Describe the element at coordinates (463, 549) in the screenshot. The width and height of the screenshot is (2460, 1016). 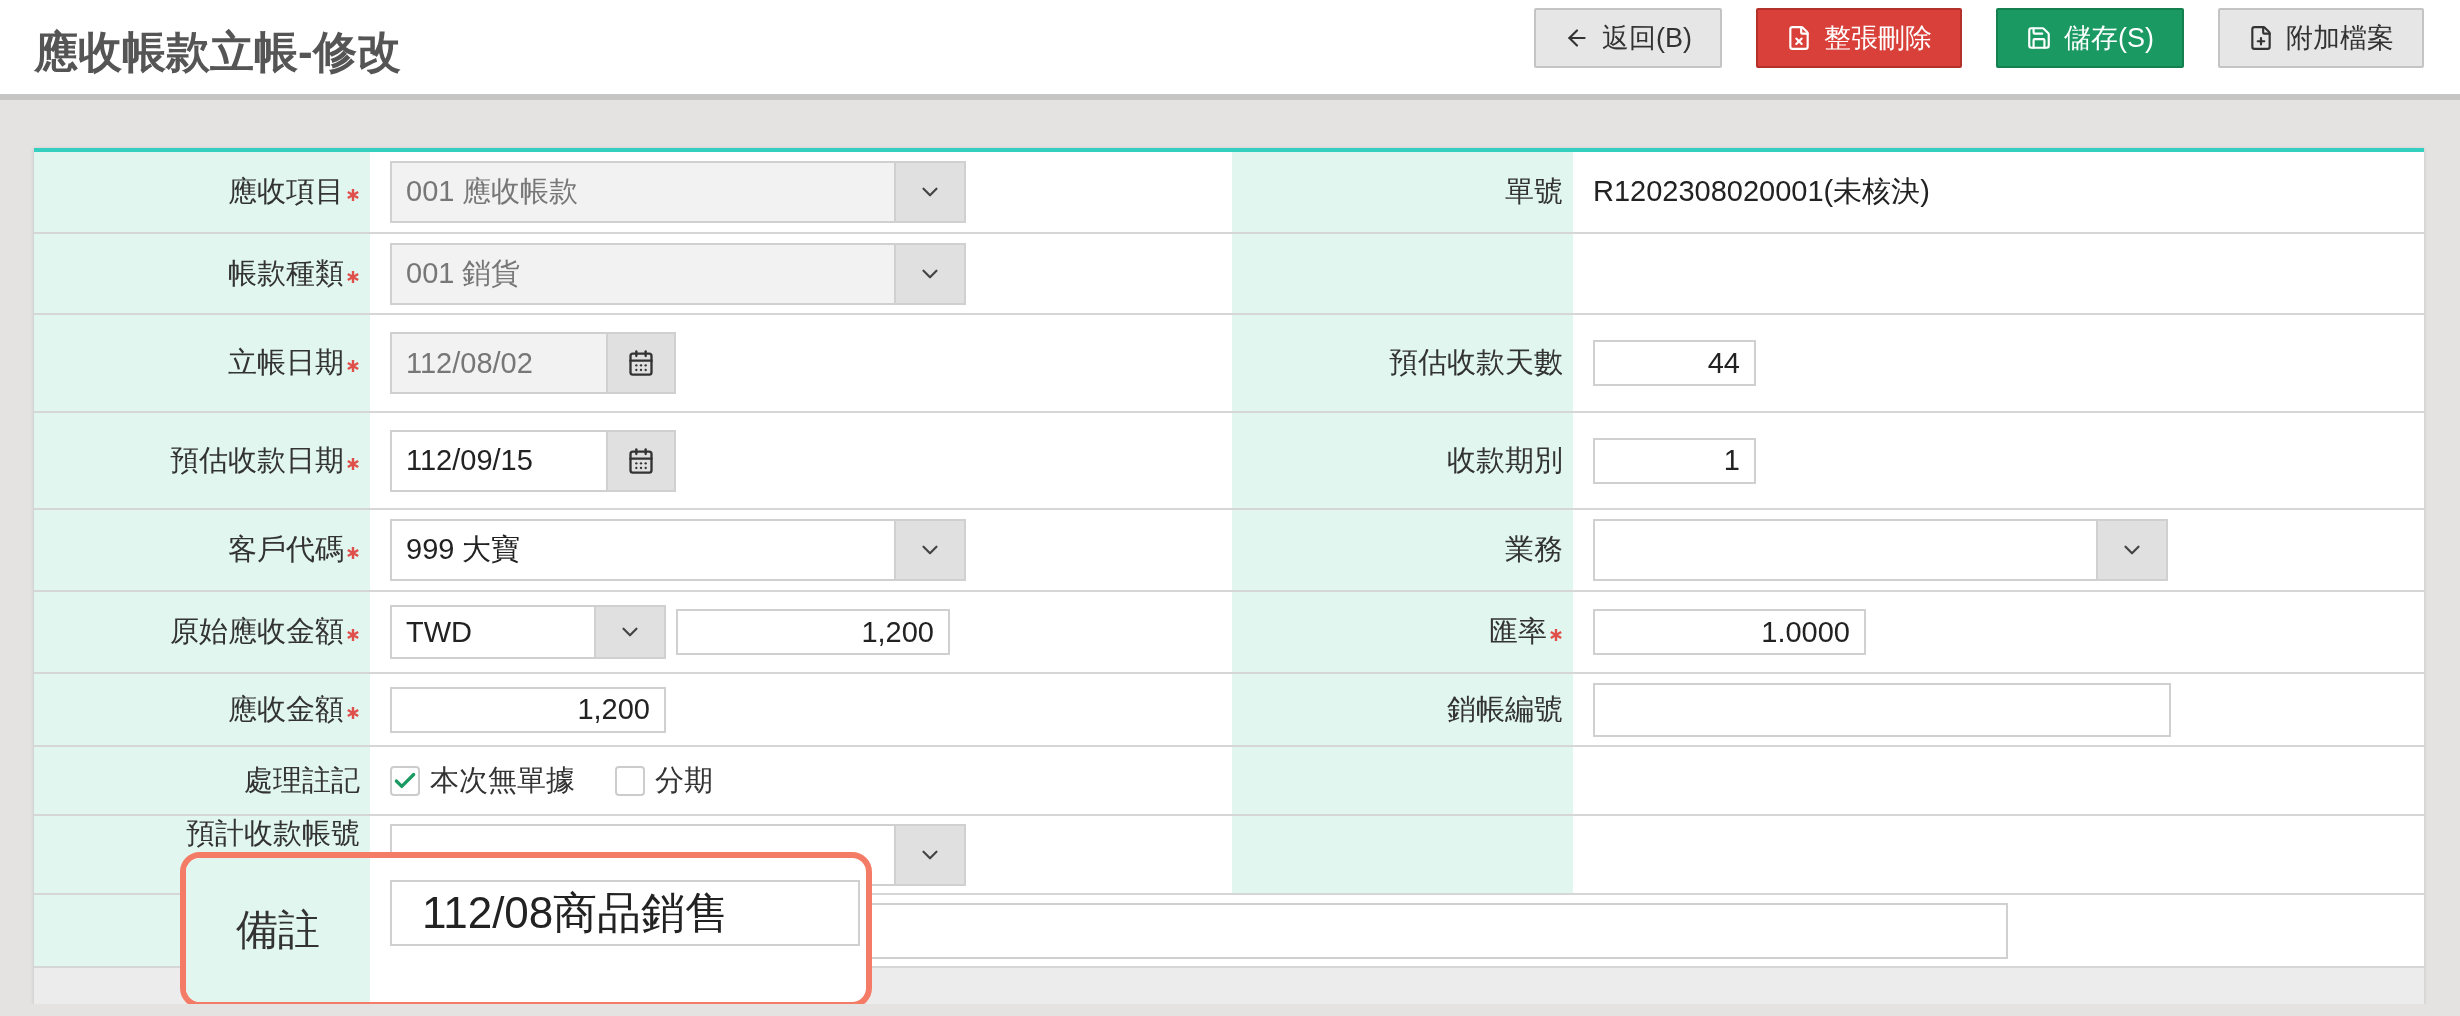
I see `select-value: 999 大寶` at that location.